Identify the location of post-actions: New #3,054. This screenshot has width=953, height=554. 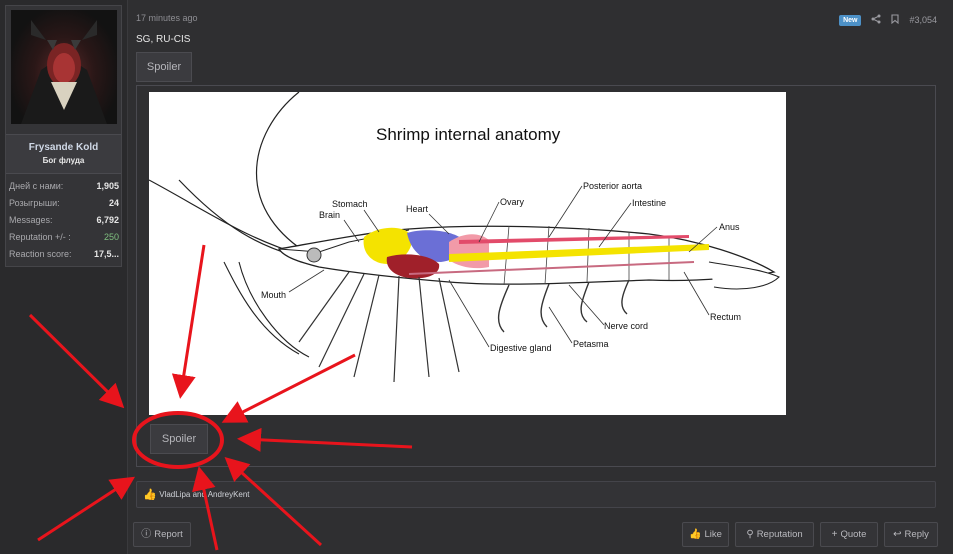
(888, 20).